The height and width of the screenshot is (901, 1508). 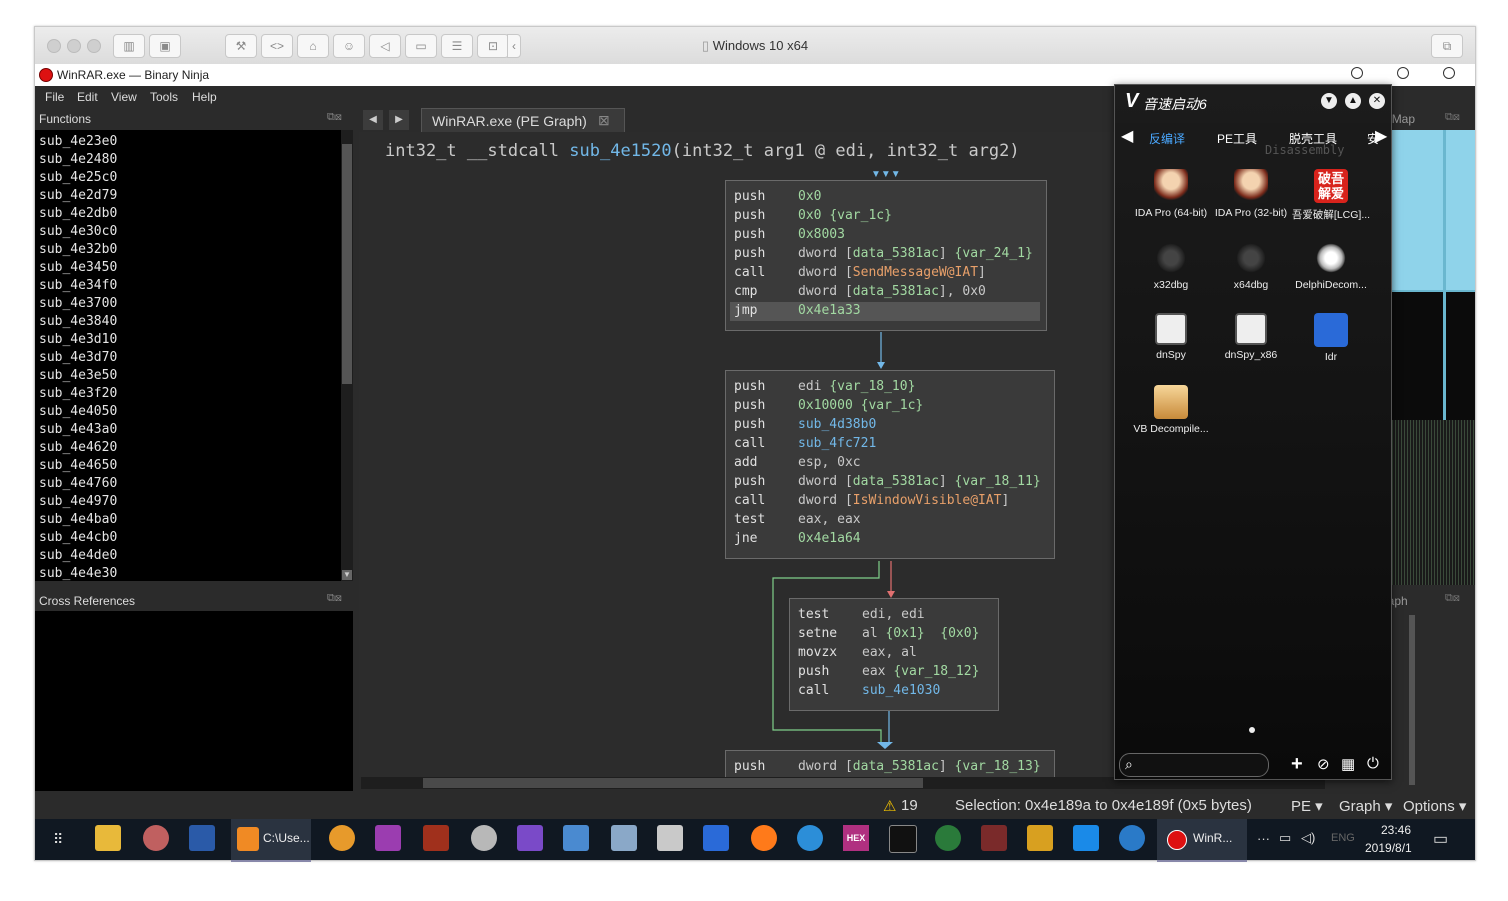 I want to click on function-list-item: sub_4e3d10, so click(x=78, y=339).